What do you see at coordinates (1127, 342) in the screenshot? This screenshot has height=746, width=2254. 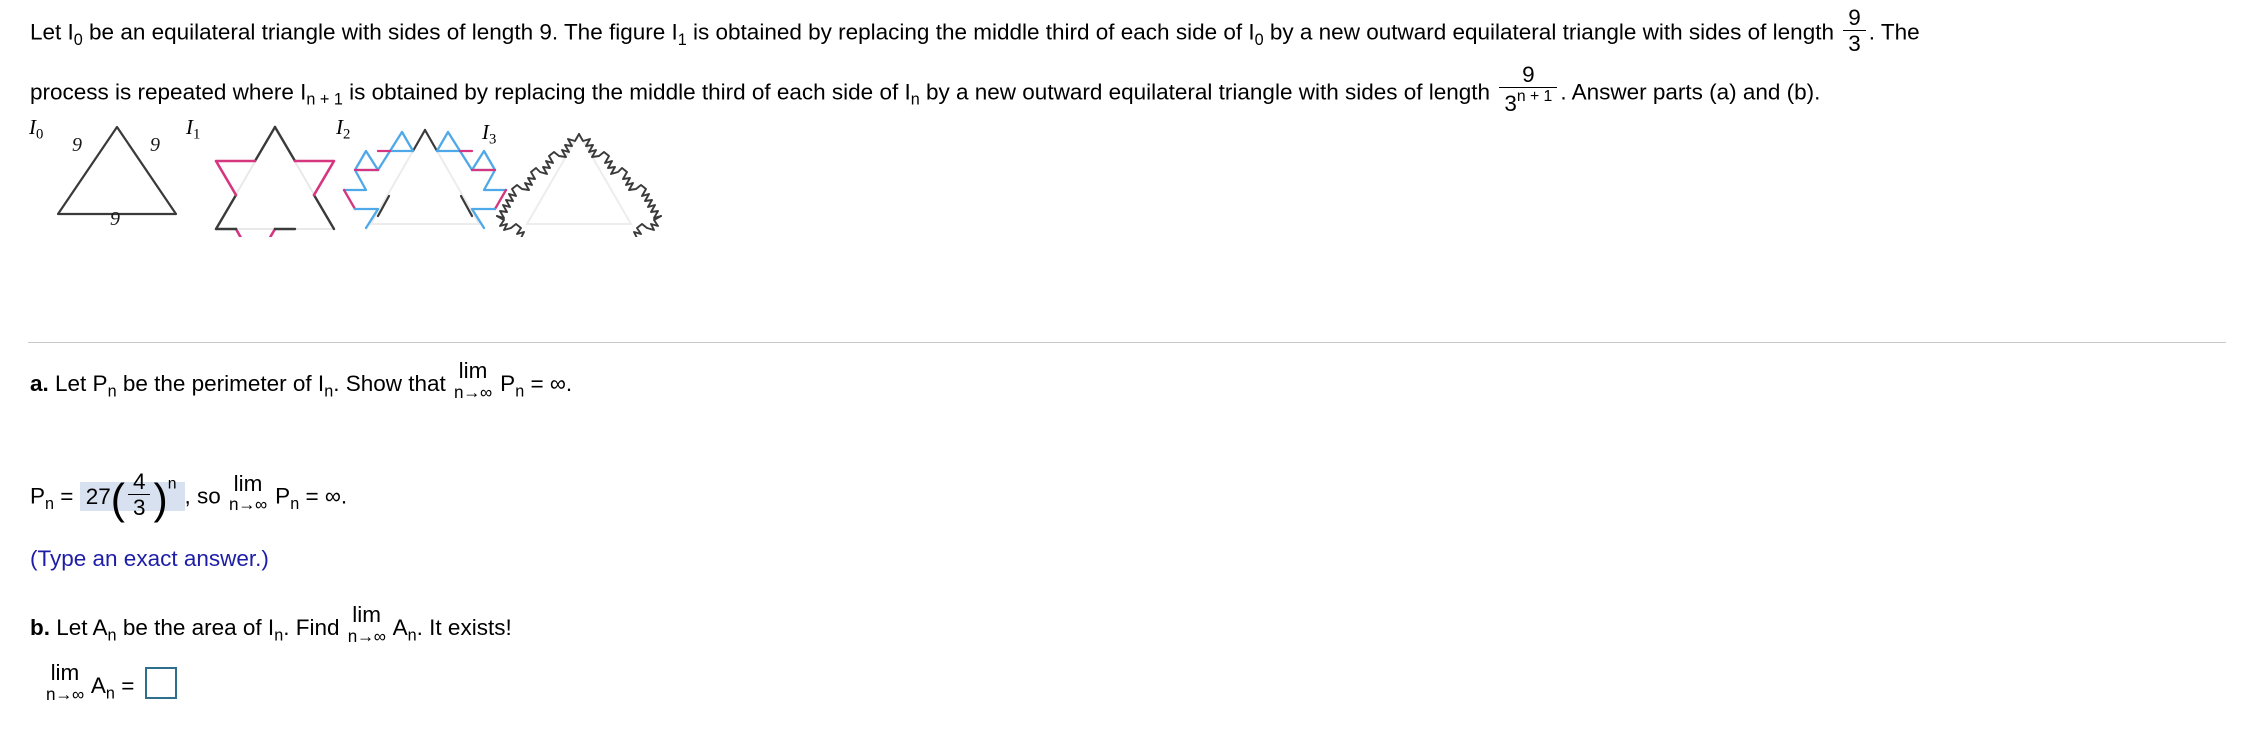 I see `section-divider` at bounding box center [1127, 342].